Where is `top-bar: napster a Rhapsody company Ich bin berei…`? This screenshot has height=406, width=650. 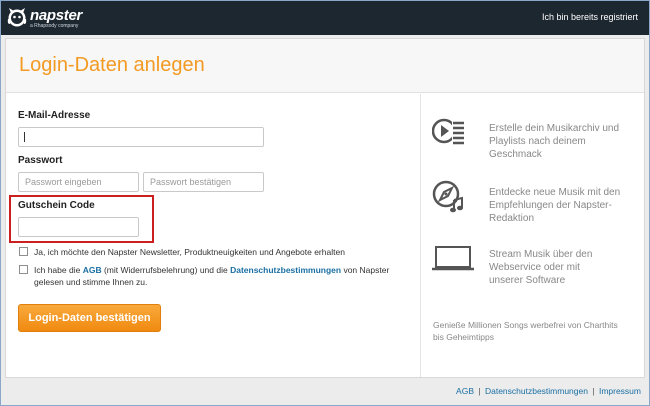 top-bar: napster a Rhapsody company Ich bin berei… is located at coordinates (325, 18).